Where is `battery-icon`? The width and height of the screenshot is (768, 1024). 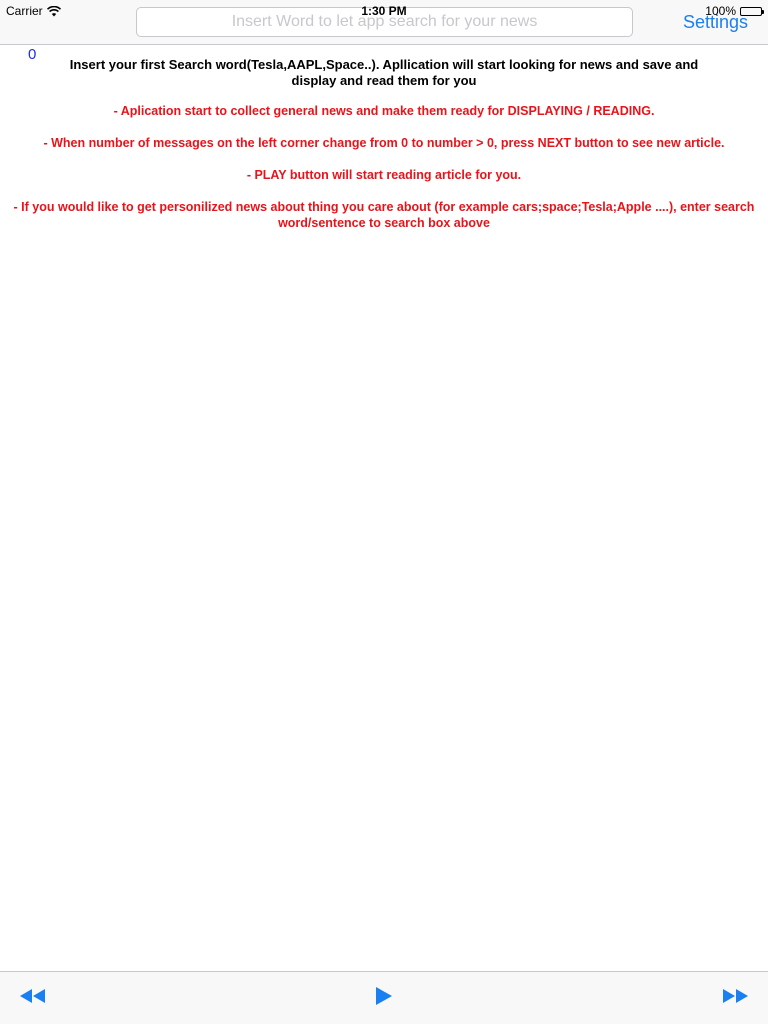
battery-icon is located at coordinates (752, 11).